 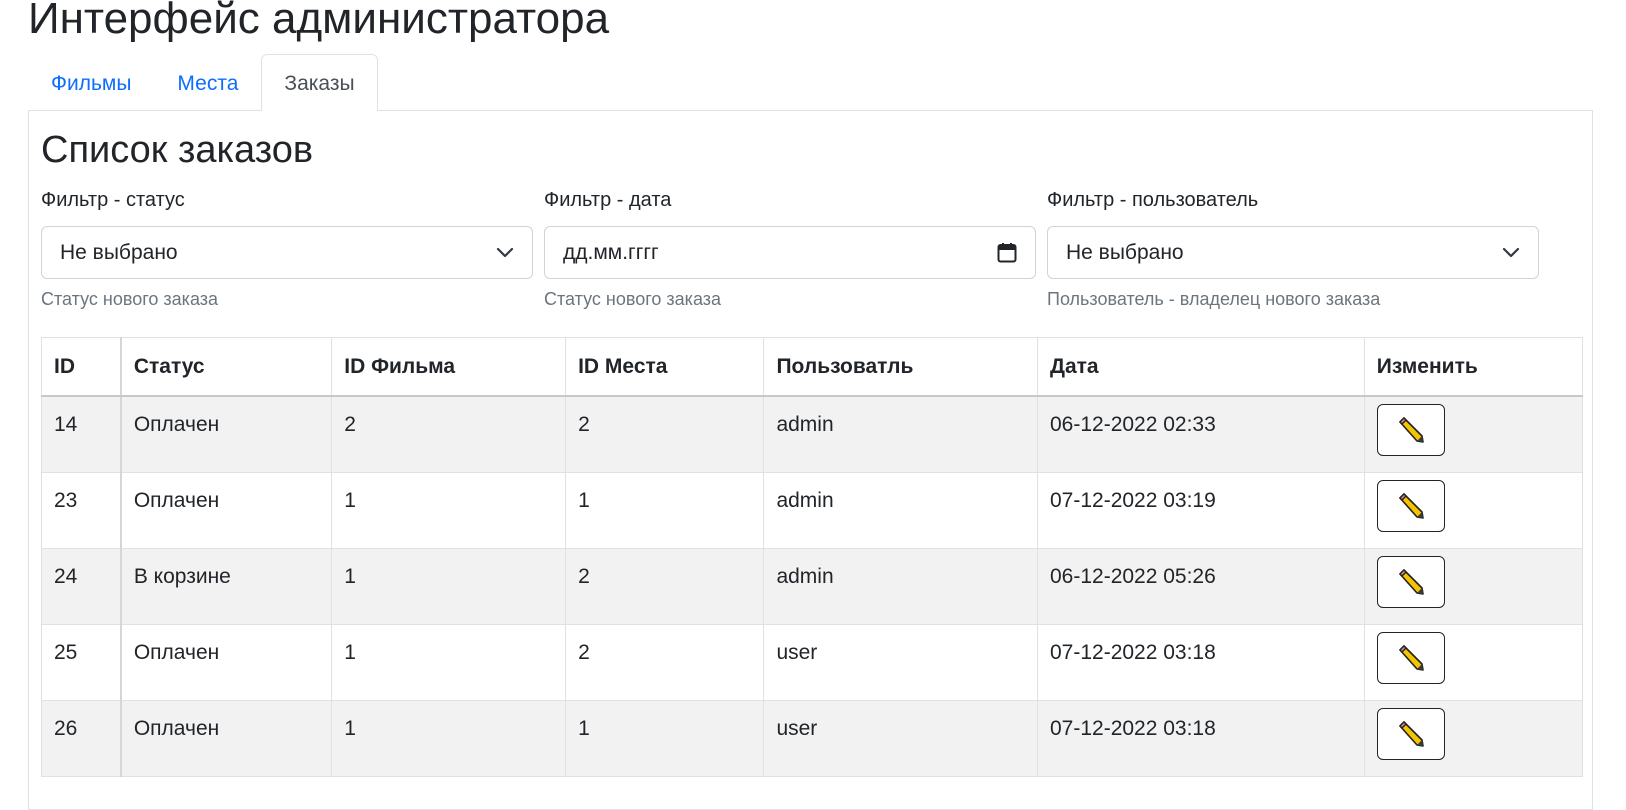 What do you see at coordinates (81, 738) in the screenshot?
I see `cell-id: 26` at bounding box center [81, 738].